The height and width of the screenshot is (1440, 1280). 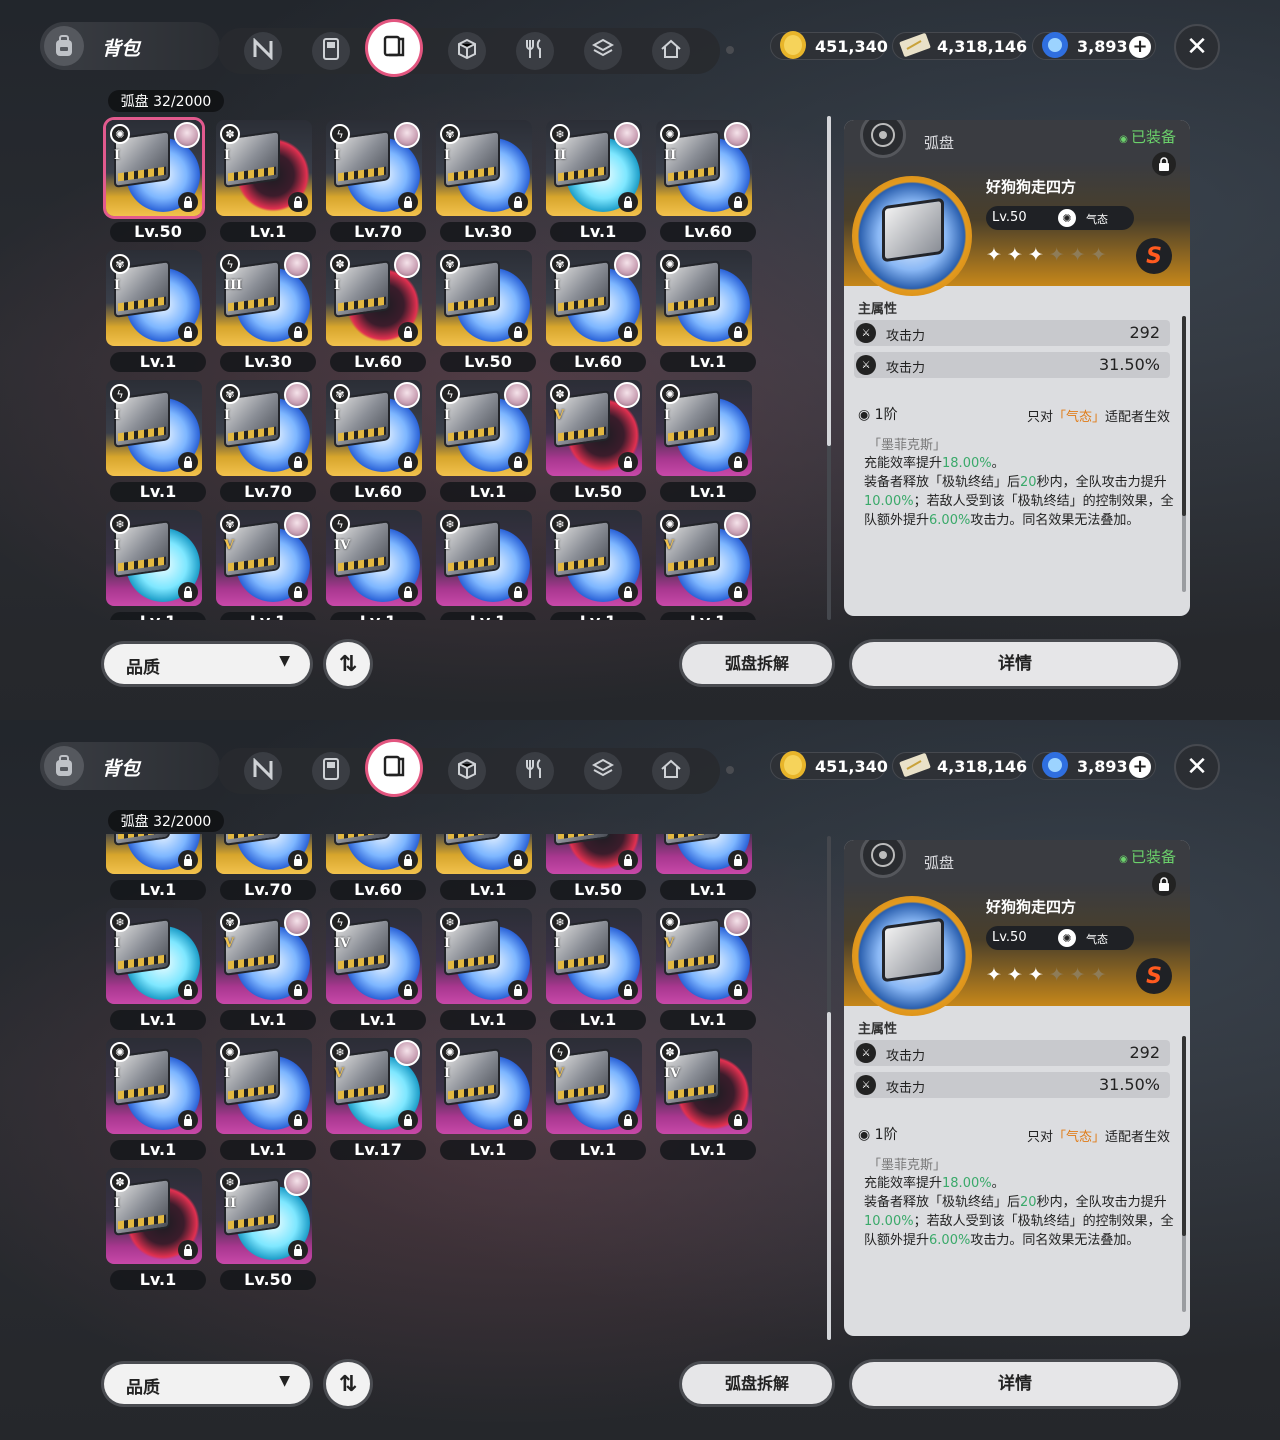 What do you see at coordinates (705, 181) in the screenshot?
I see `disc-card: ✺ II Lv.60` at bounding box center [705, 181].